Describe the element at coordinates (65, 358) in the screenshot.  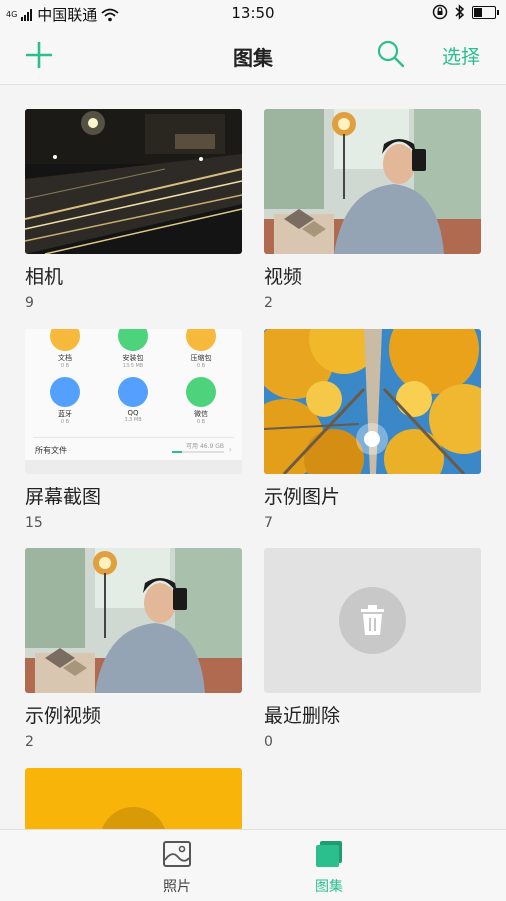
I see `file-category-name: 文档` at that location.